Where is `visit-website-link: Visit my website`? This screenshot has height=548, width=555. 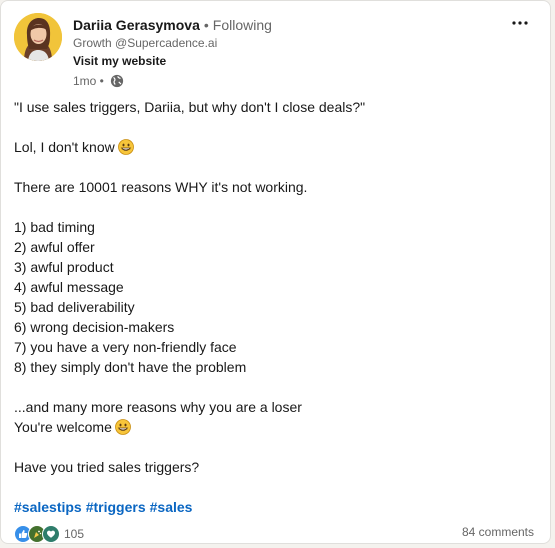 visit-website-link: Visit my website is located at coordinates (172, 61).